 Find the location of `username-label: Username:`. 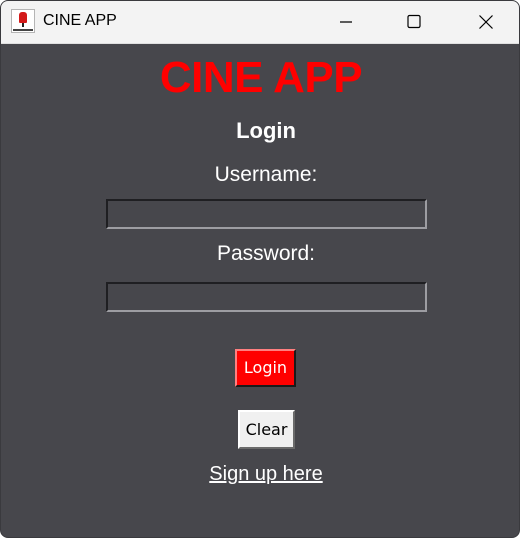

username-label: Username: is located at coordinates (266, 174).